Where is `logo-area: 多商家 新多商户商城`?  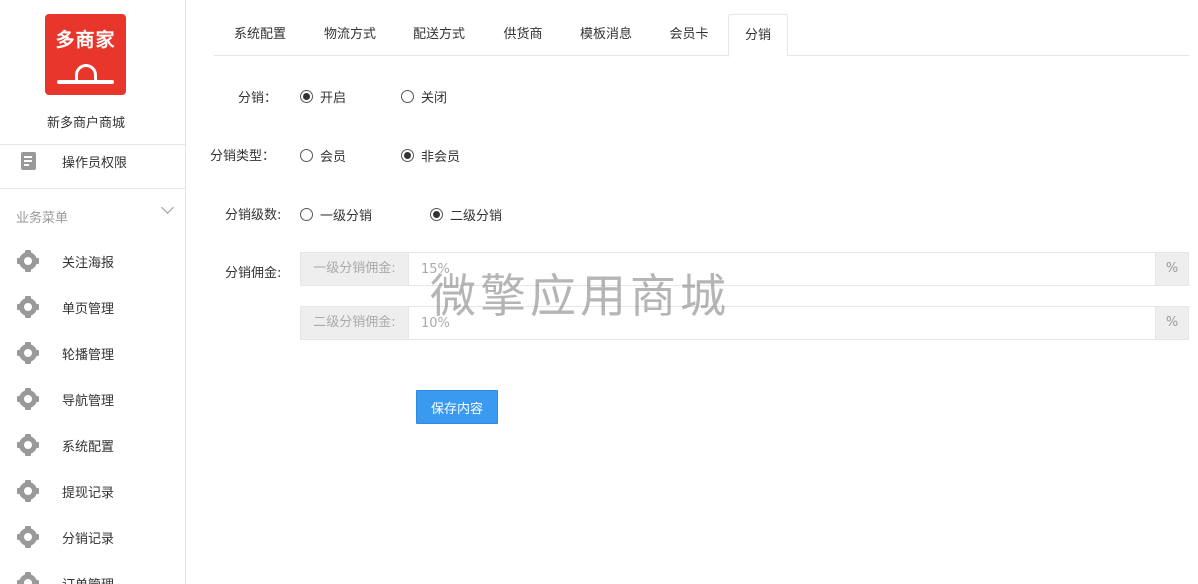 logo-area: 多商家 新多商户商城 is located at coordinates (92, 72).